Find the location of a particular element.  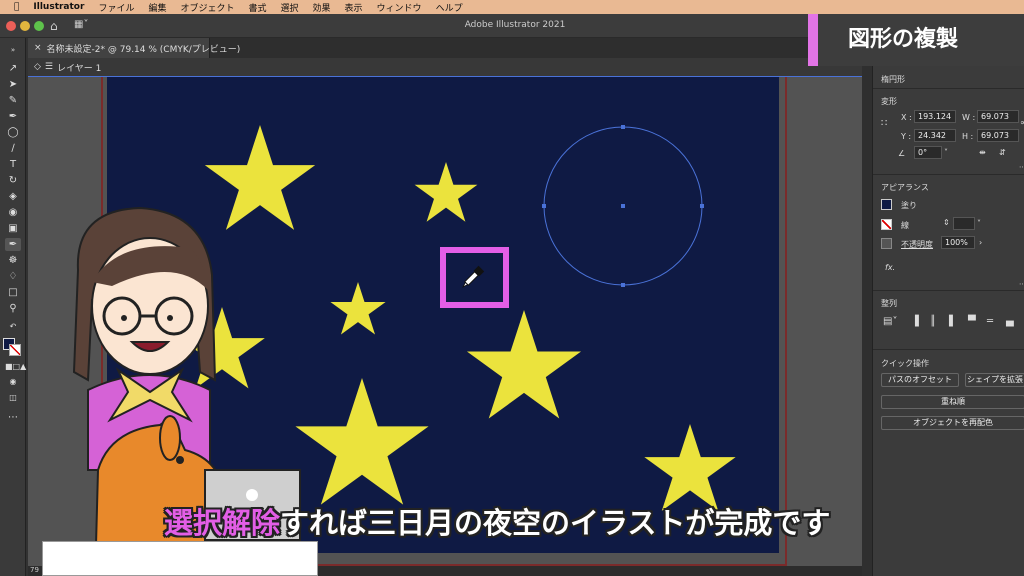

fx-button: fx. is located at coordinates (890, 267).